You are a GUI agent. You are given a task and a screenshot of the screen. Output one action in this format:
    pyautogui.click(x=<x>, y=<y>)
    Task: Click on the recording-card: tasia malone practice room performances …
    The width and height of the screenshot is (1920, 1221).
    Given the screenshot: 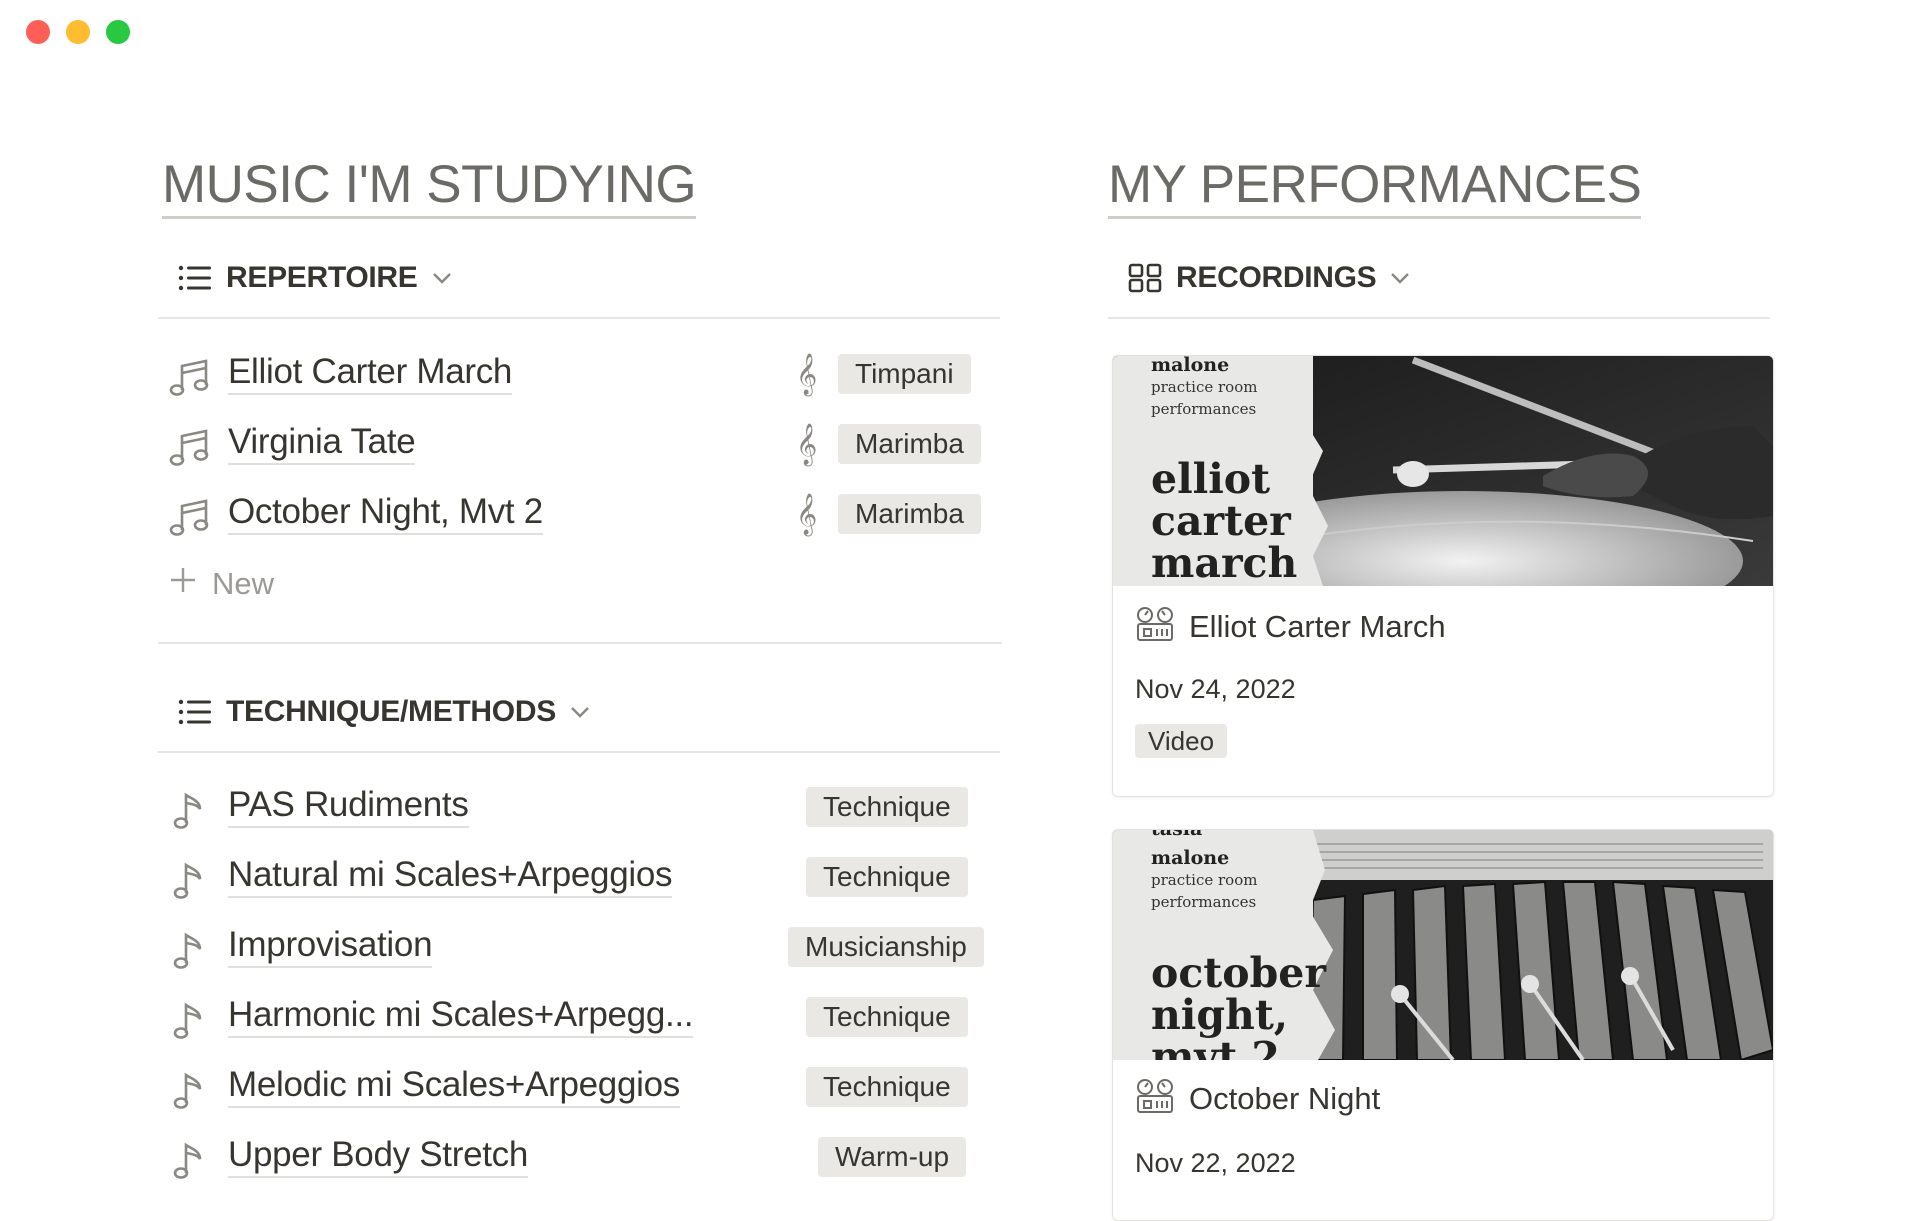 What is the action you would take?
    pyautogui.click(x=1443, y=1025)
    